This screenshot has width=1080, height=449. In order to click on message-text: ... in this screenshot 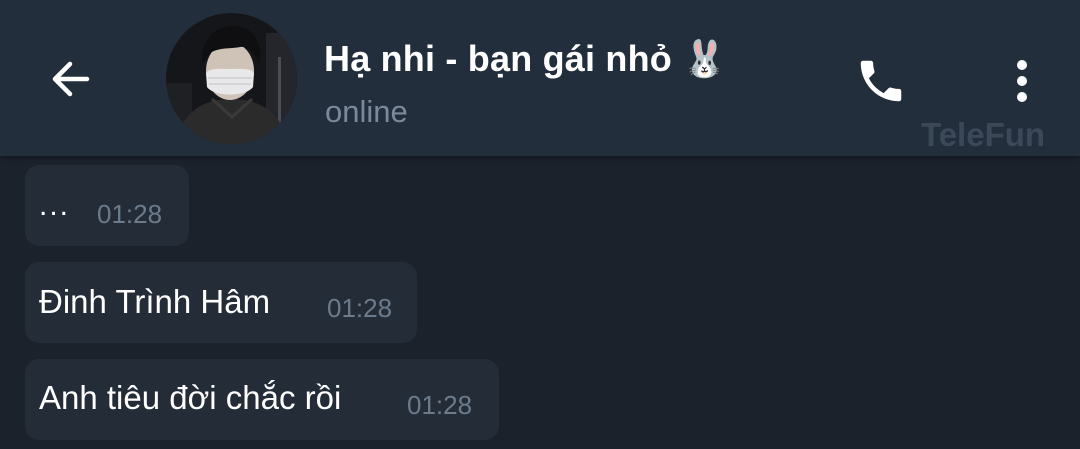, I will do `click(55, 205)`.